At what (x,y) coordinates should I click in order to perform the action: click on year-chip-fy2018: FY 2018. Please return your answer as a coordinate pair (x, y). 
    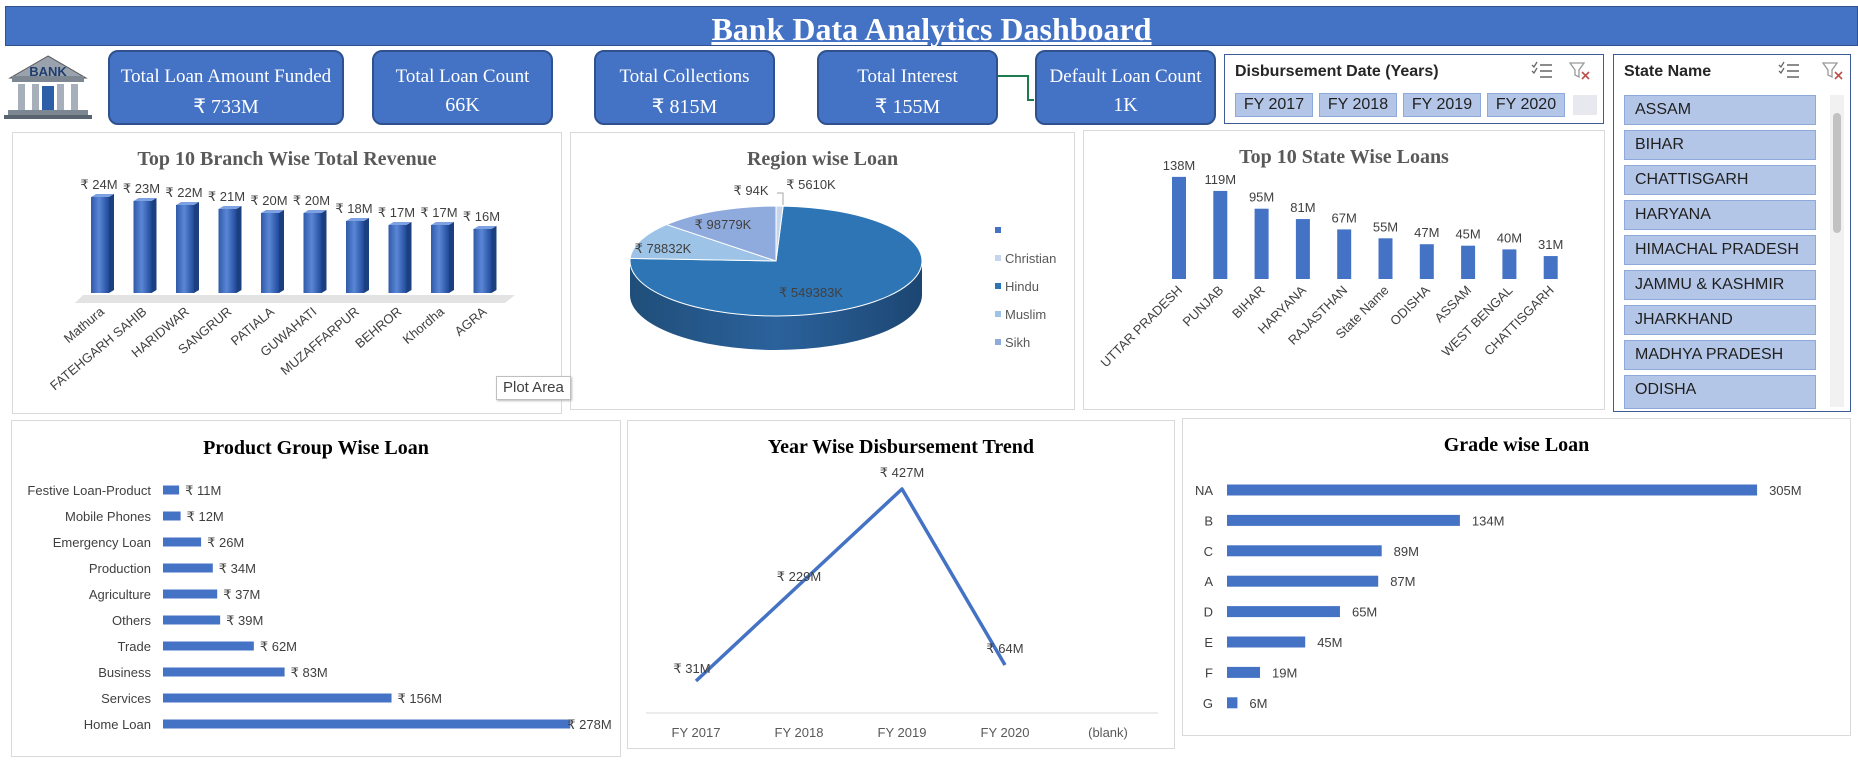
    Looking at the image, I should click on (1358, 105).